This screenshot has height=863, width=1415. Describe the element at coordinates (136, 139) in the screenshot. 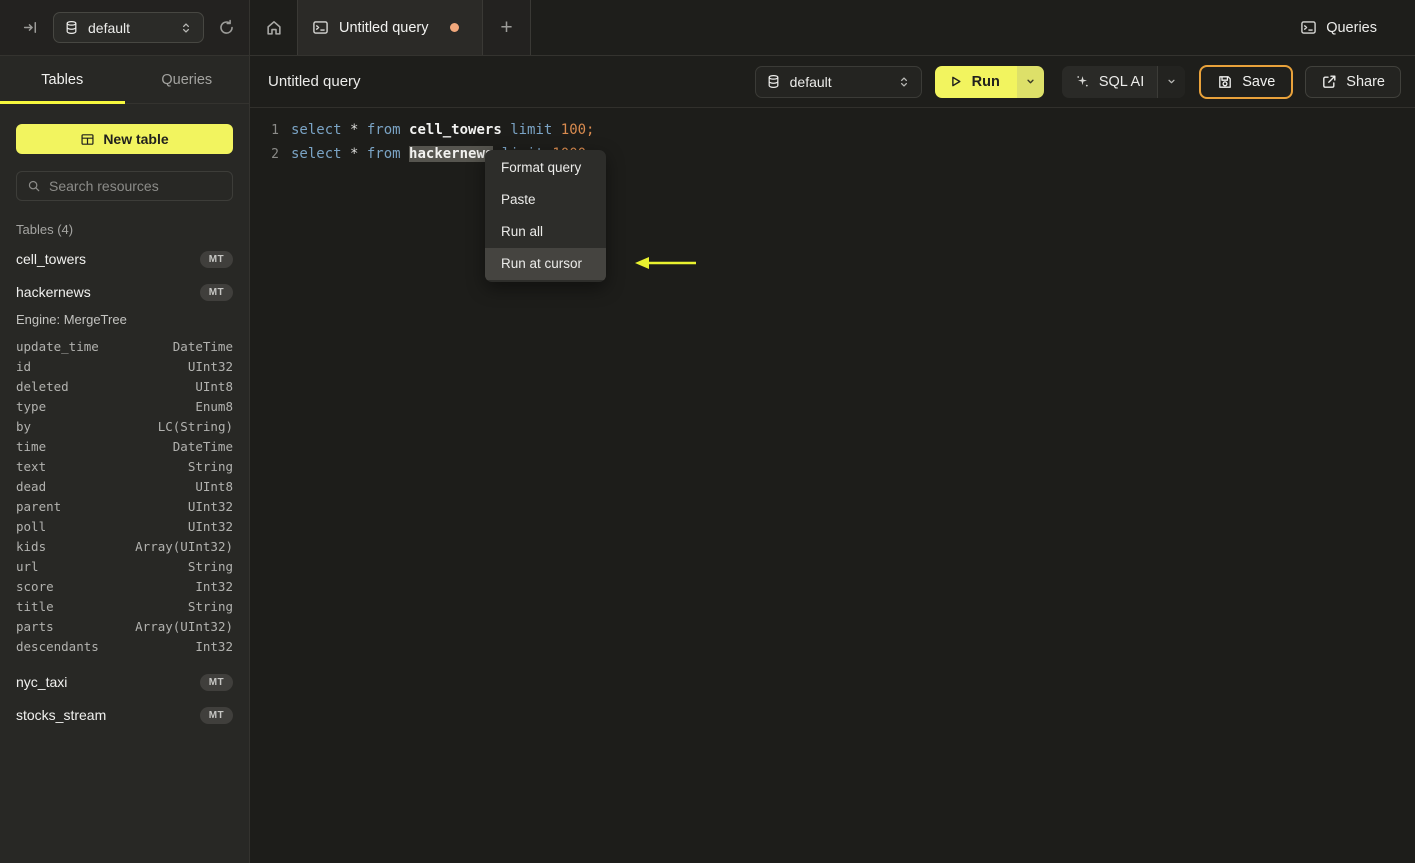

I see `new-table-label: New table` at that location.